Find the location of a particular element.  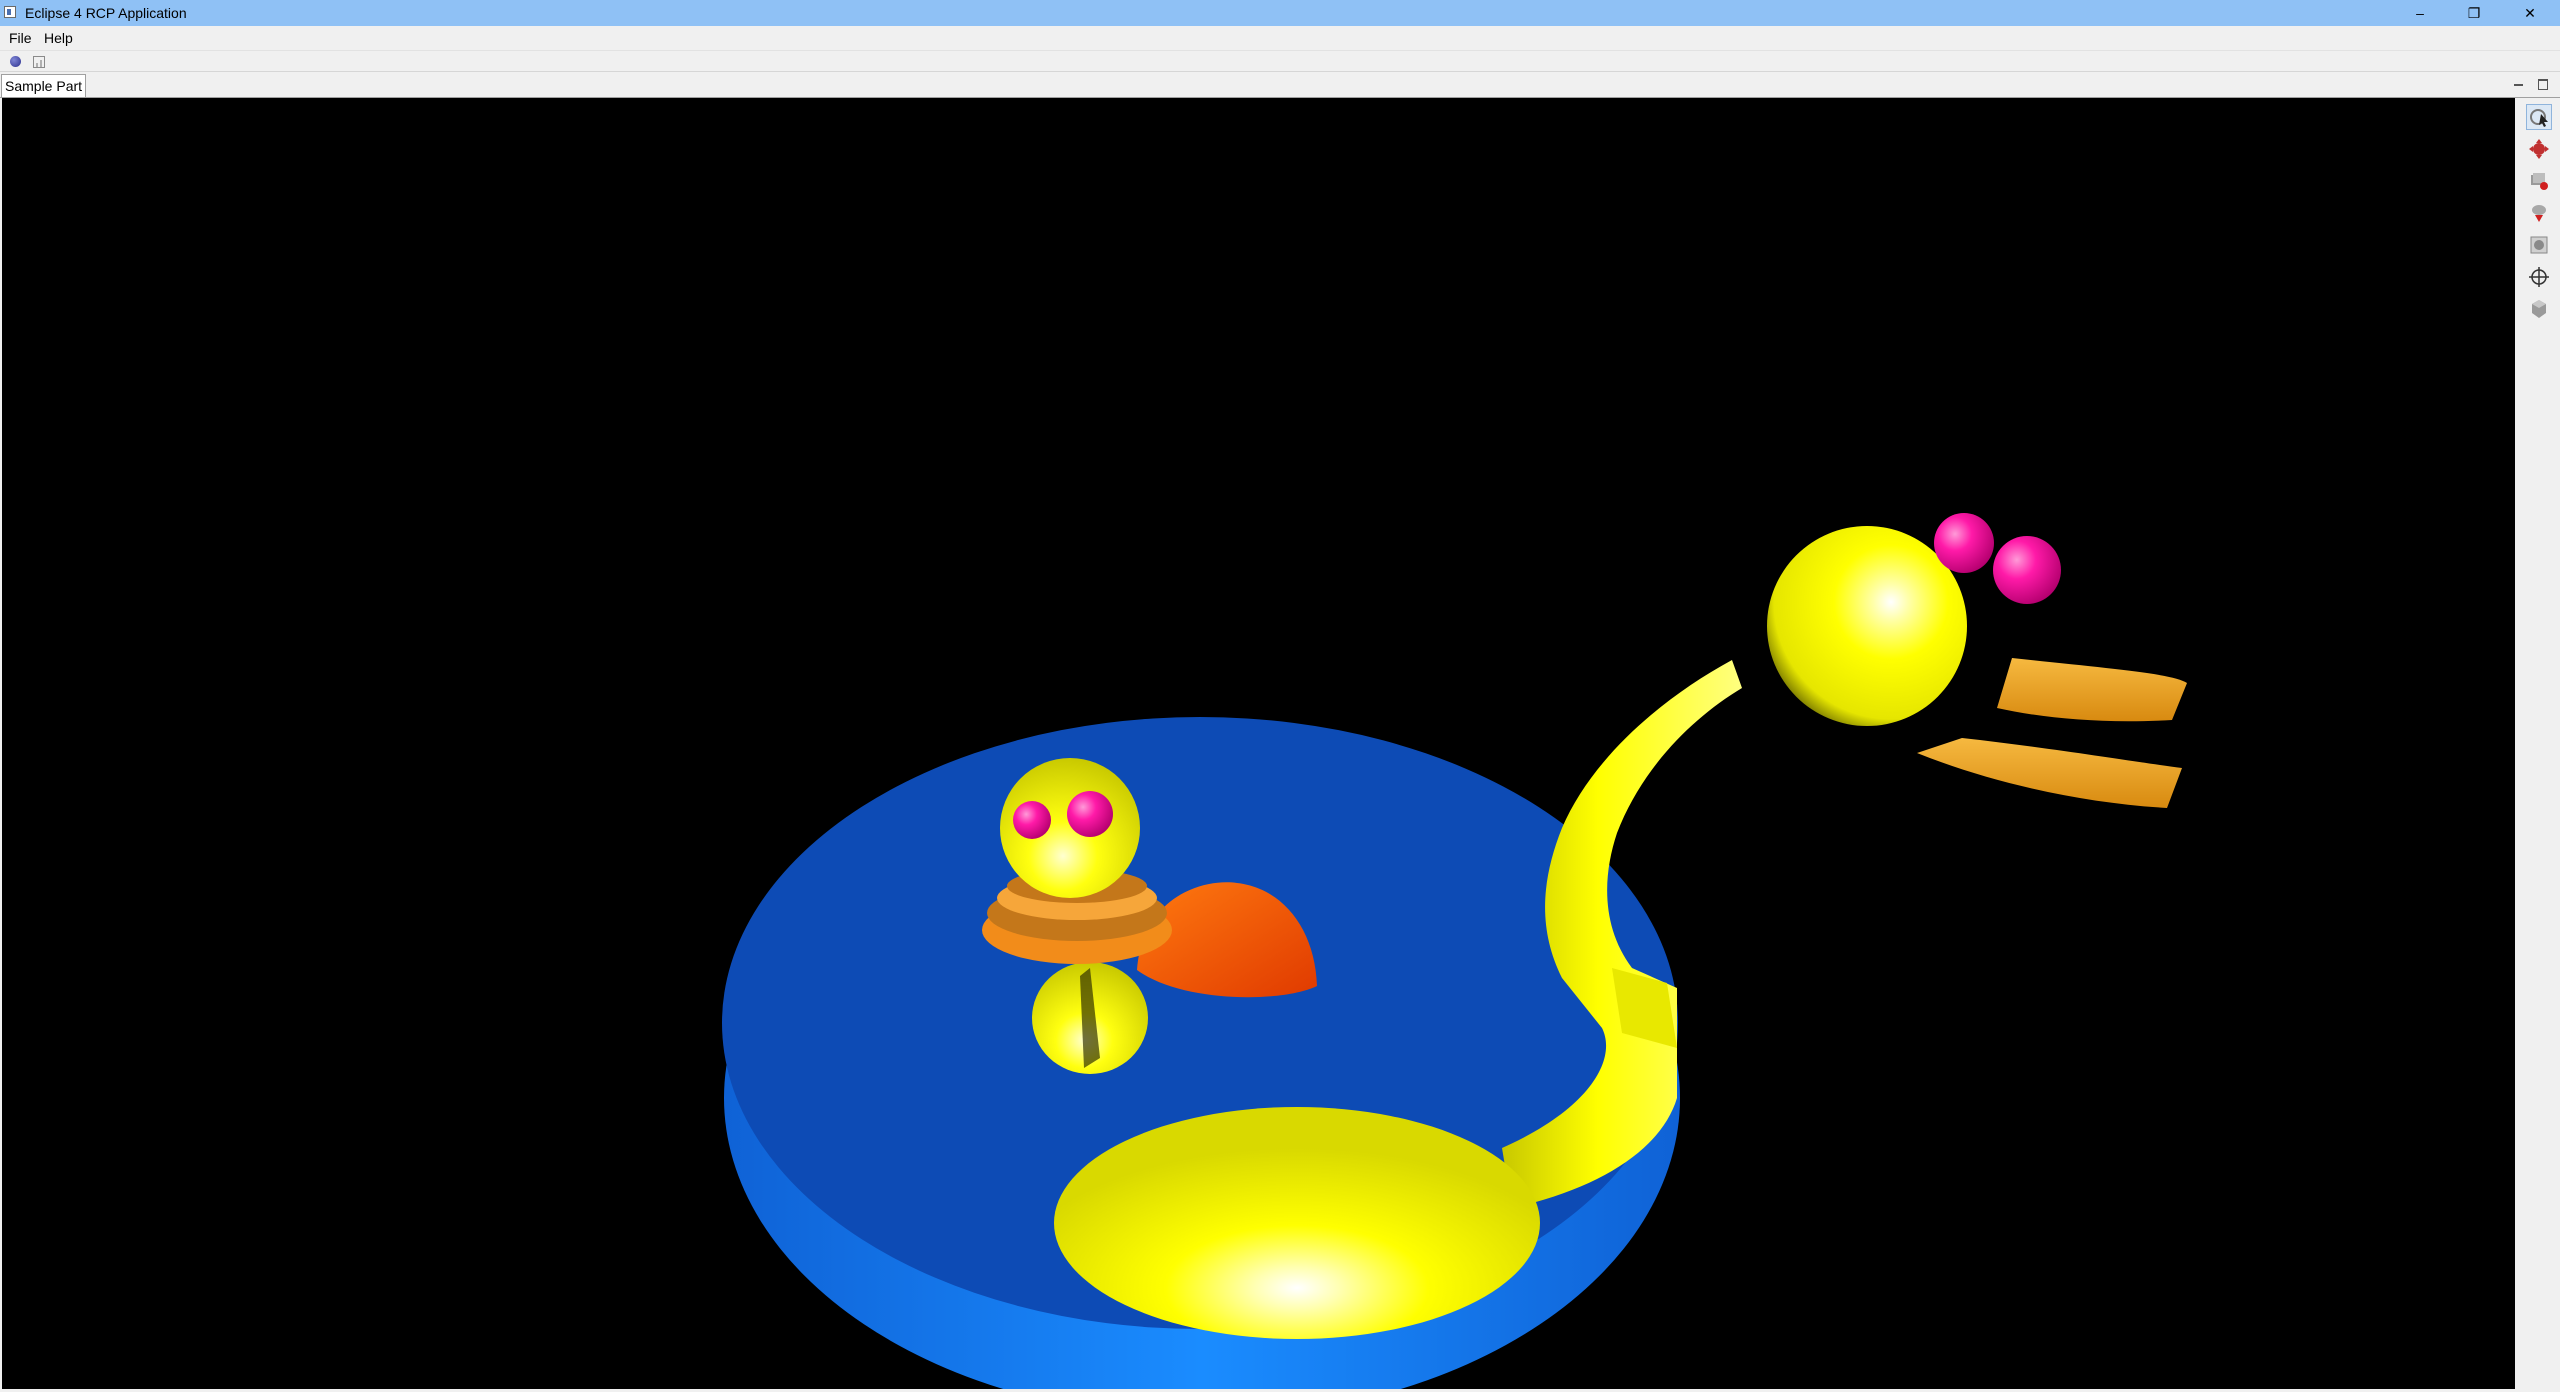

fit-view-icon is located at coordinates (2539, 213).